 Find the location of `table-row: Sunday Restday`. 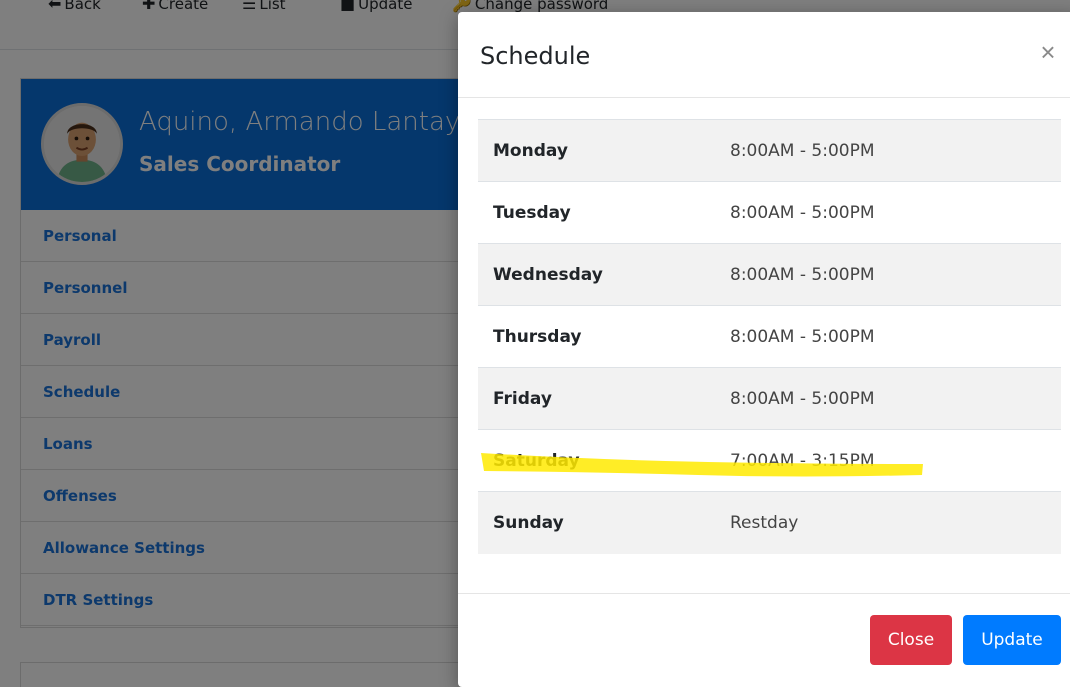

table-row: Sunday Restday is located at coordinates (769, 522).